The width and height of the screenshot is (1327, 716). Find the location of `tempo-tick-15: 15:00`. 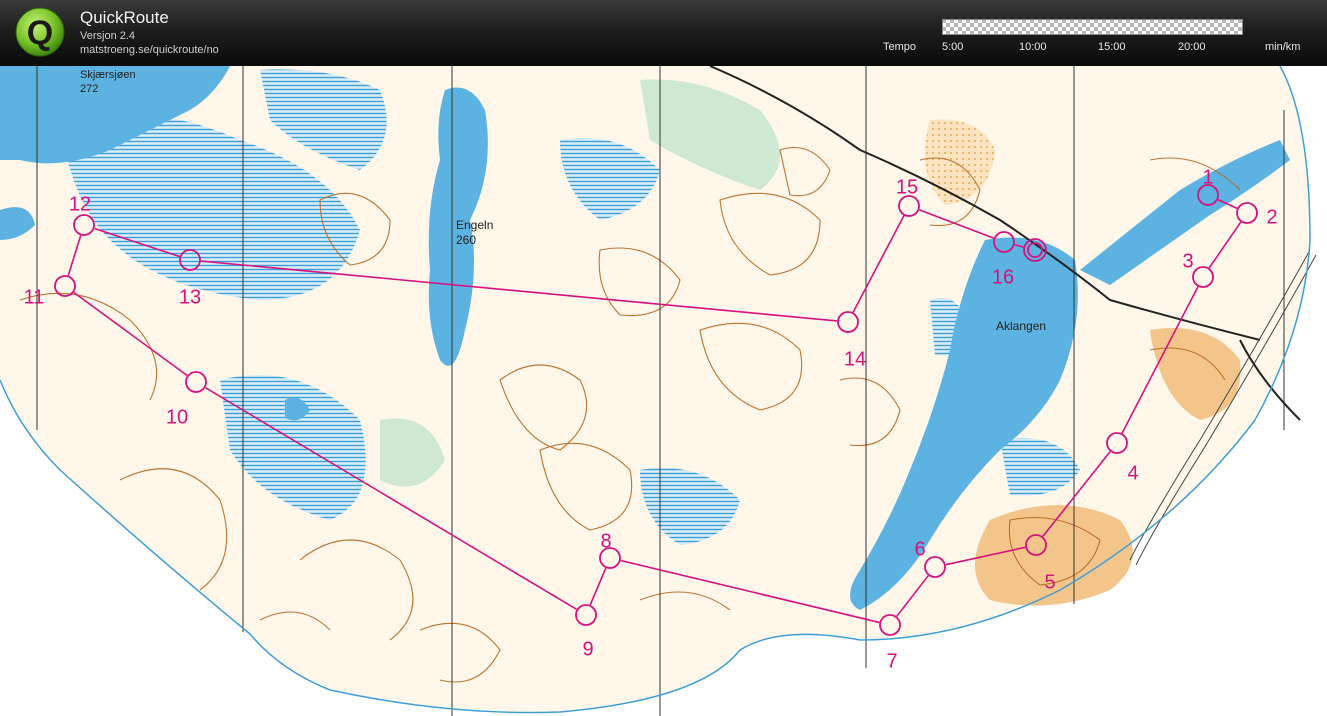

tempo-tick-15: 15:00 is located at coordinates (1112, 47).